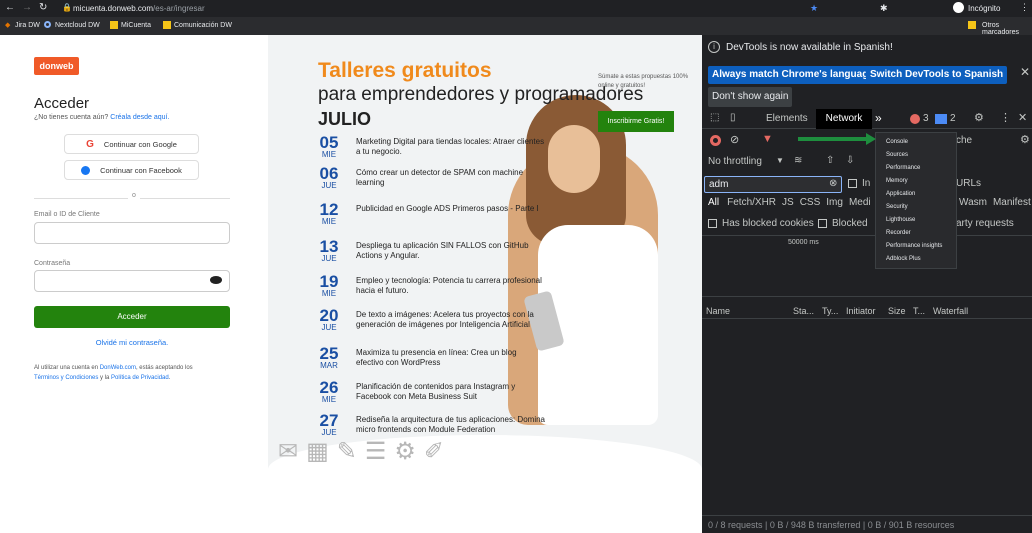 The image size is (1032, 533). I want to click on settings-icon: ⚙, so click(979, 117).